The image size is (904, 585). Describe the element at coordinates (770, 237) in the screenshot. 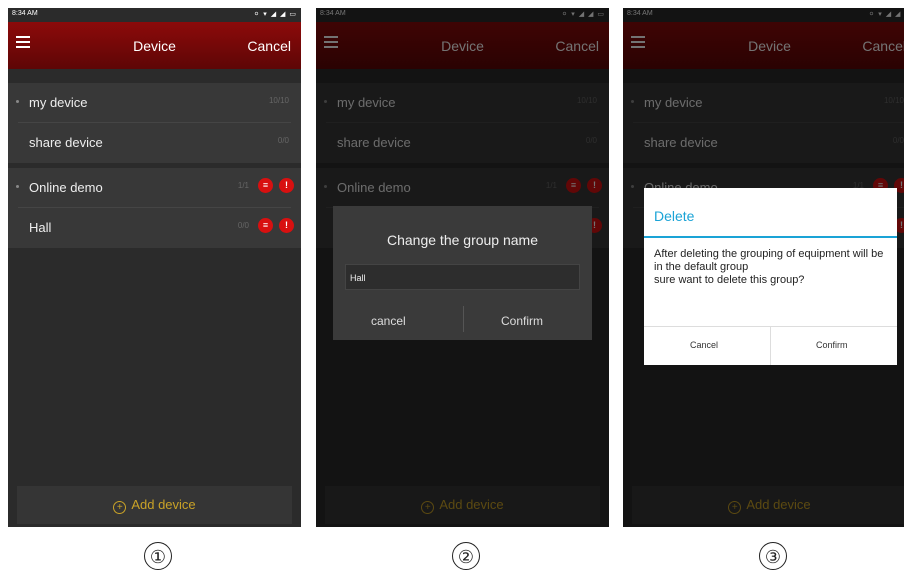

I see `title-underline` at that location.